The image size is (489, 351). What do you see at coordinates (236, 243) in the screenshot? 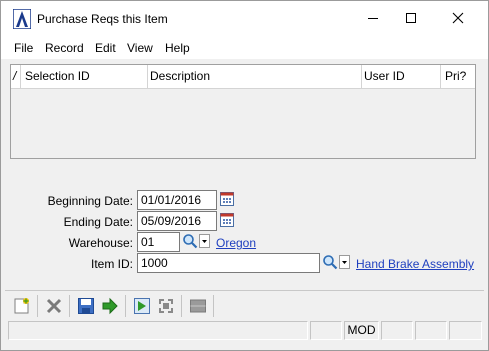
I see `warehouse-name-link: Oregon` at bounding box center [236, 243].